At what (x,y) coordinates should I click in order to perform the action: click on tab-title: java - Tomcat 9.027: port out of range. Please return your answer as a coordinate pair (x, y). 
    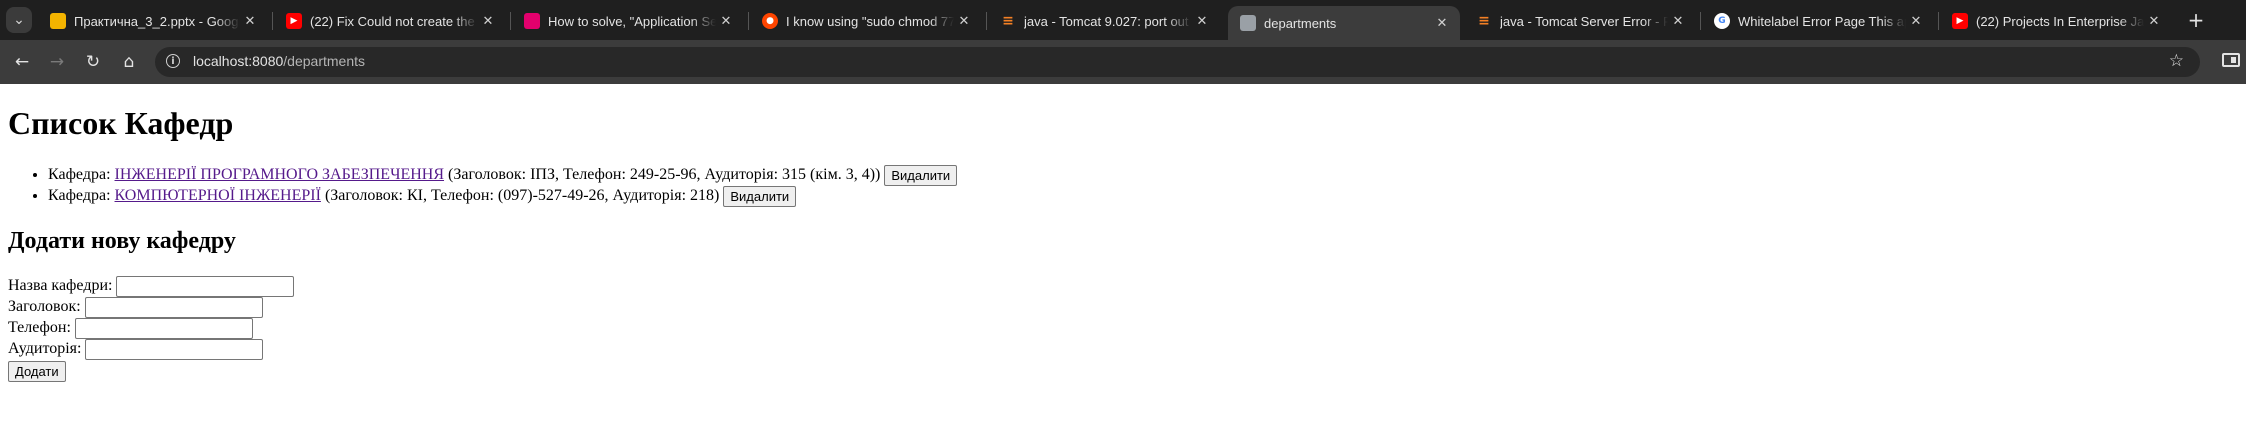
    Looking at the image, I should click on (1108, 21).